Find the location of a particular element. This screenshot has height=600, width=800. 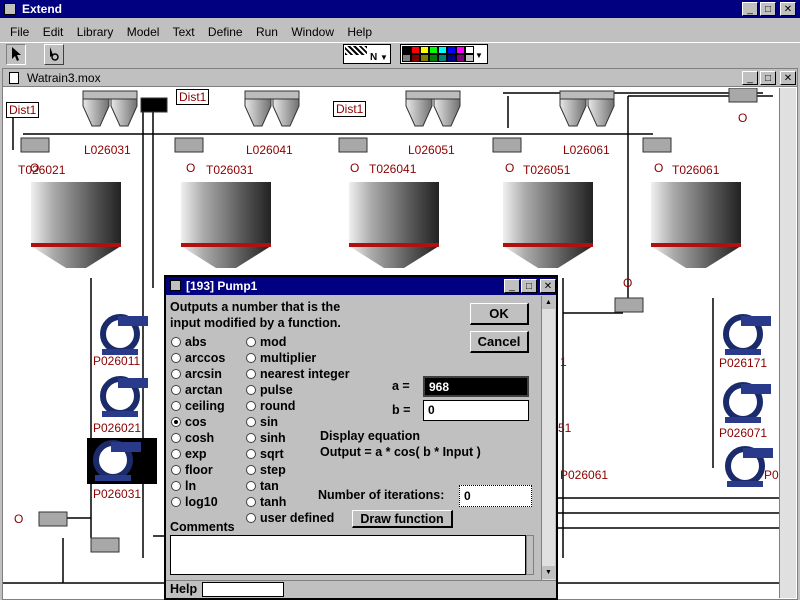

model-maximize-button: □ is located at coordinates (768, 78).